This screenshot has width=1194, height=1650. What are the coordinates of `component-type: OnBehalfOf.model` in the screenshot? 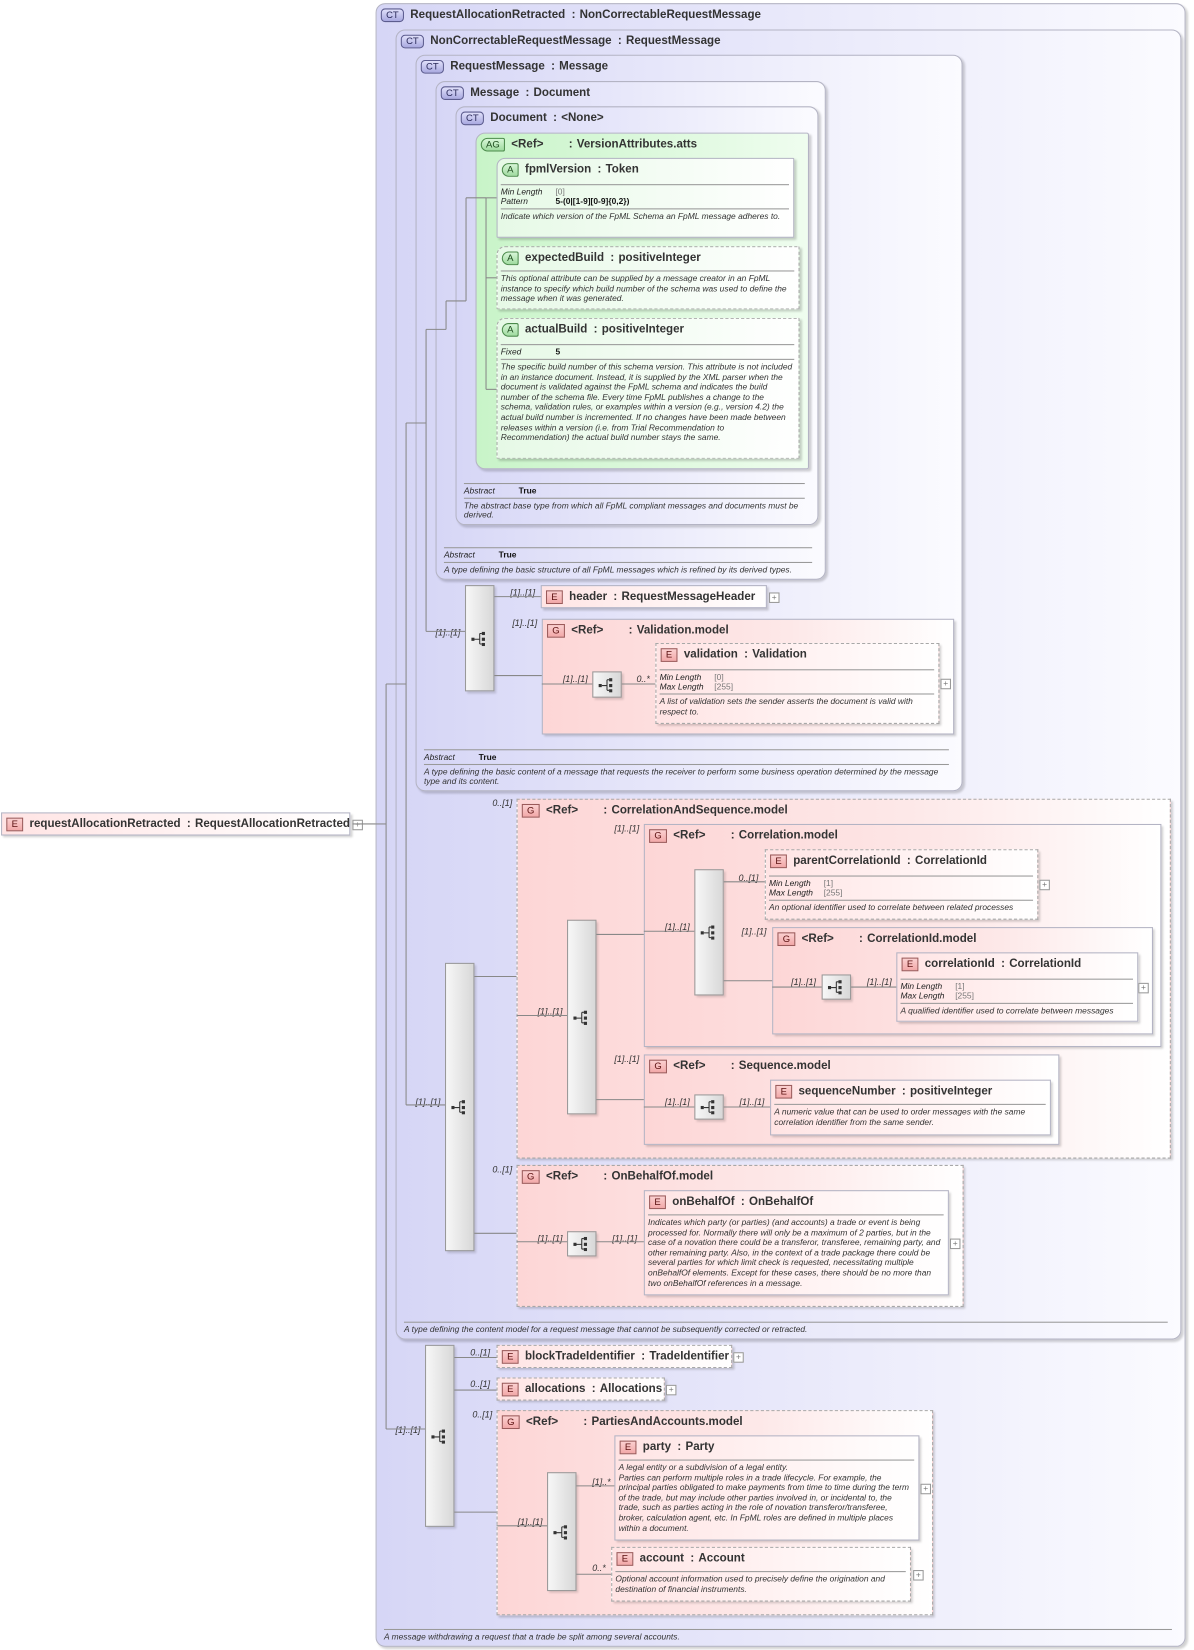 It's located at (662, 1176).